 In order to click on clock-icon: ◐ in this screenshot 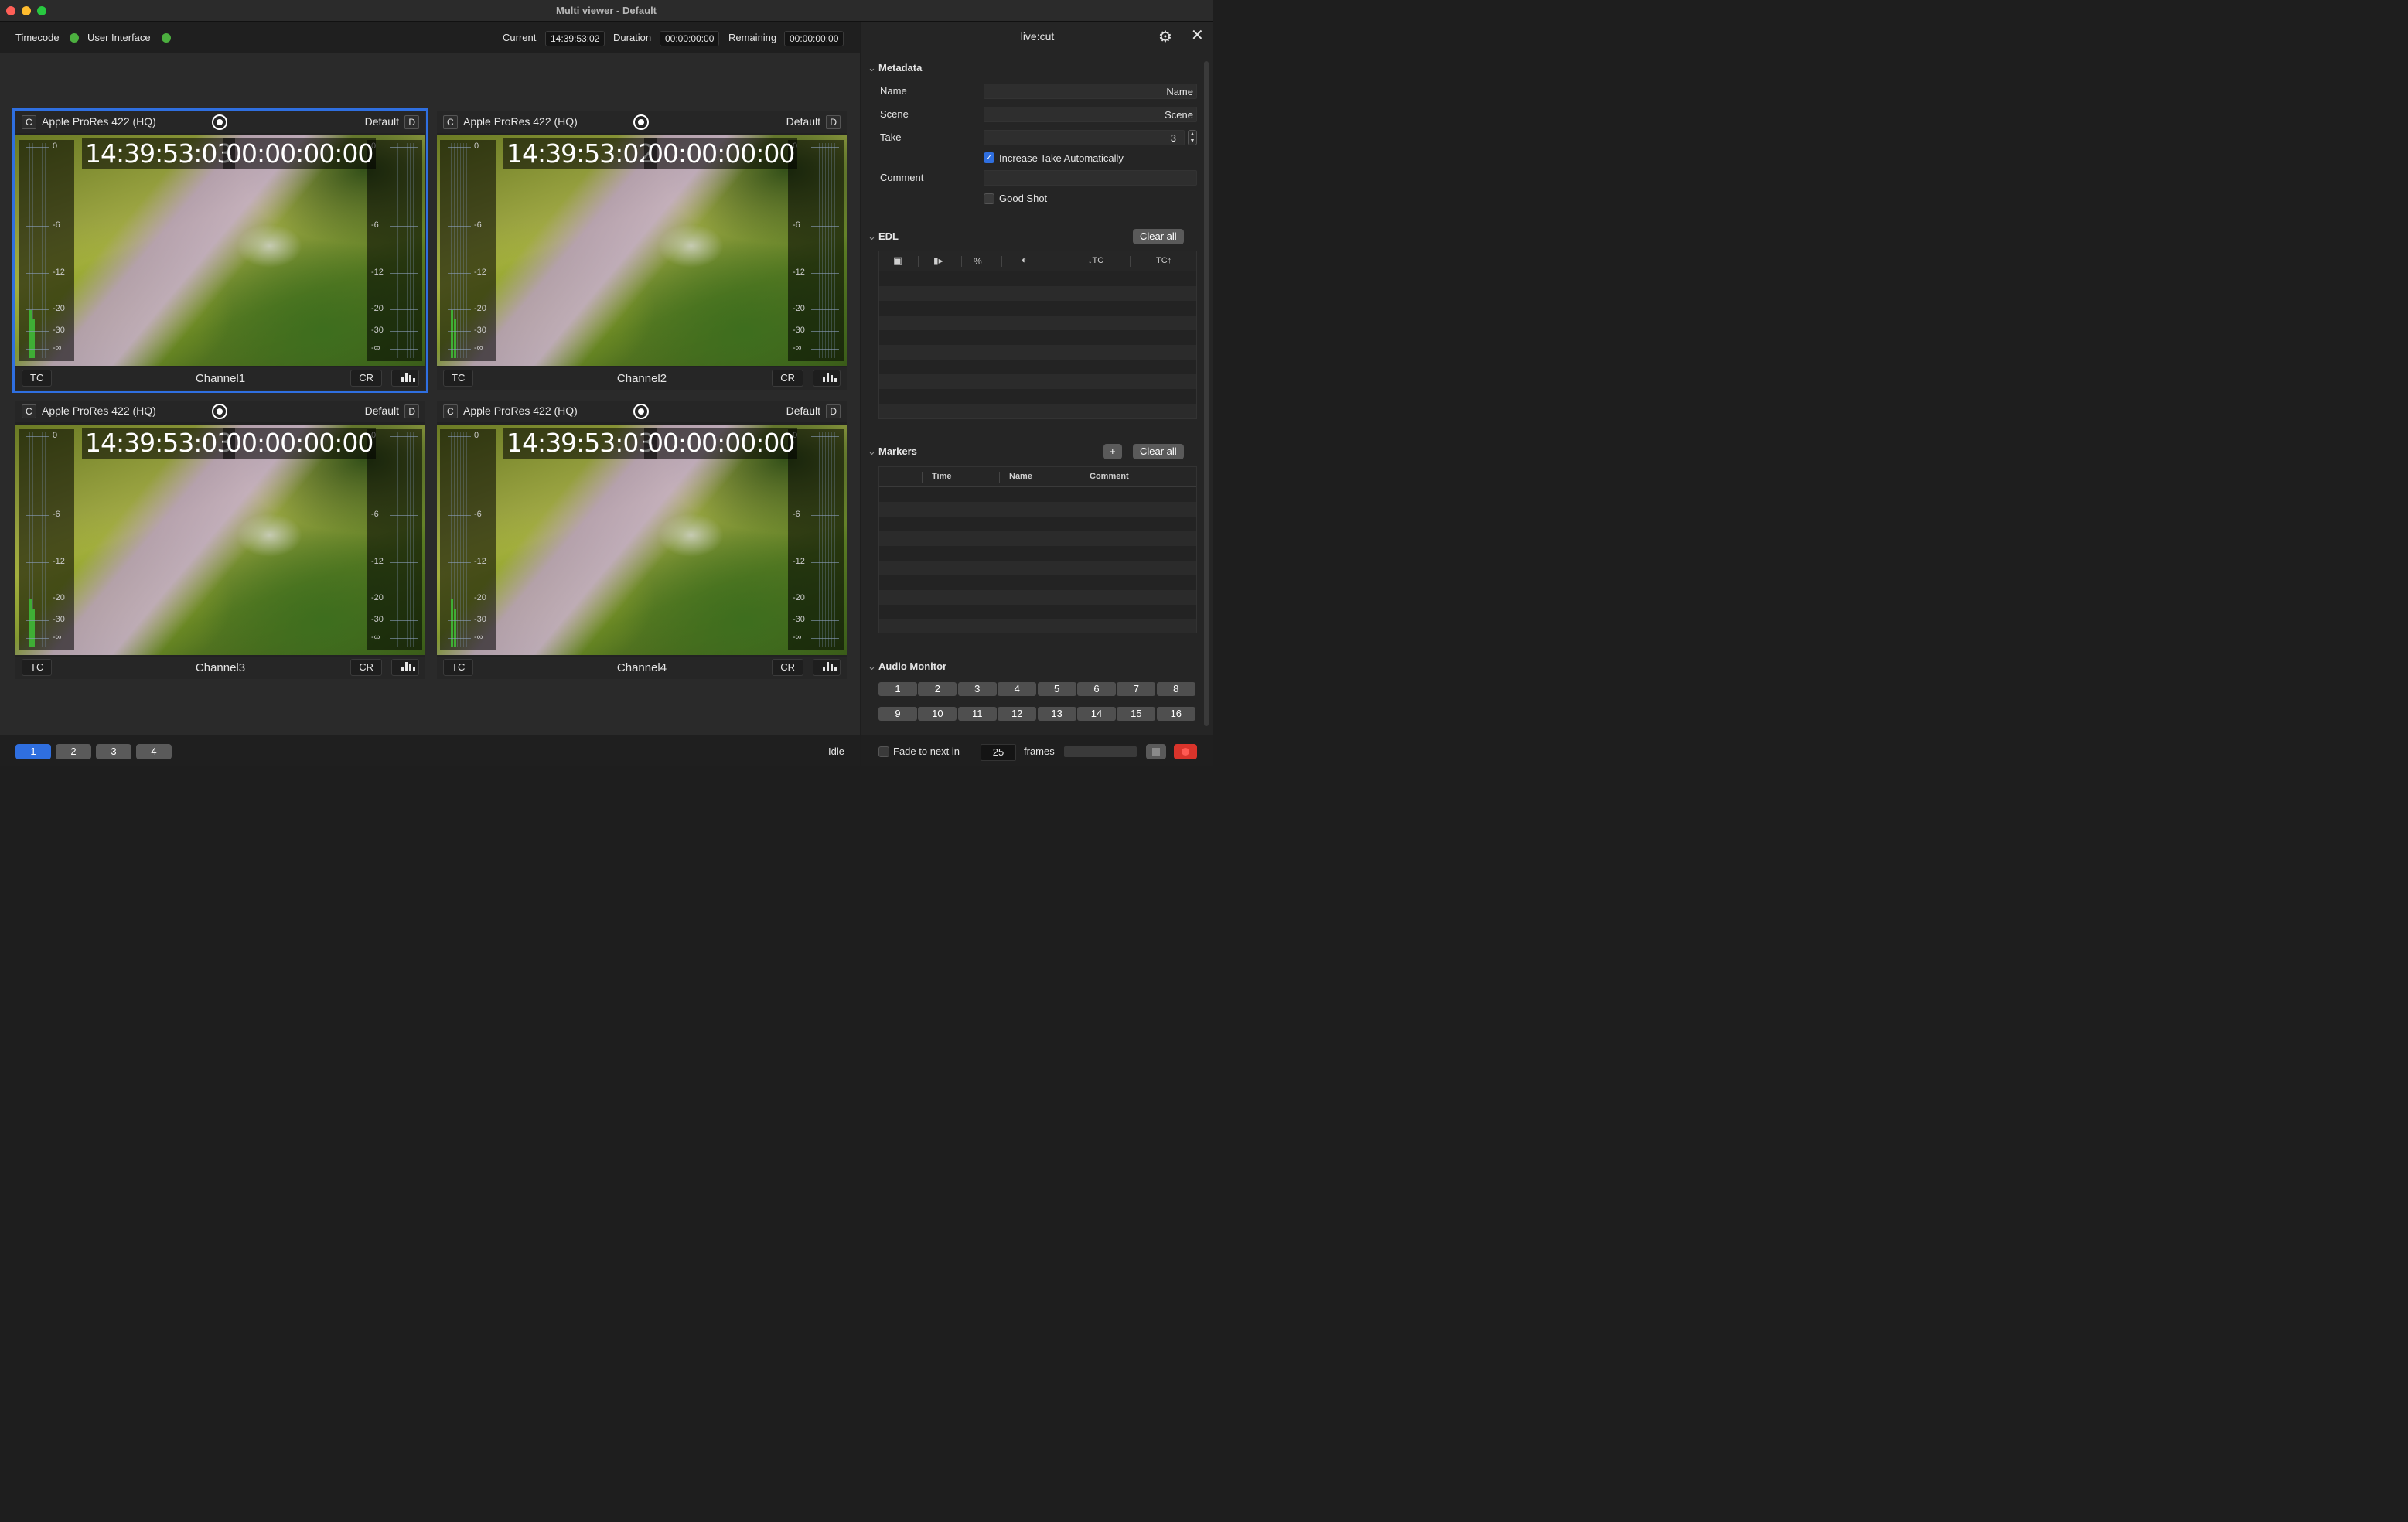, I will do `click(1024, 259)`.